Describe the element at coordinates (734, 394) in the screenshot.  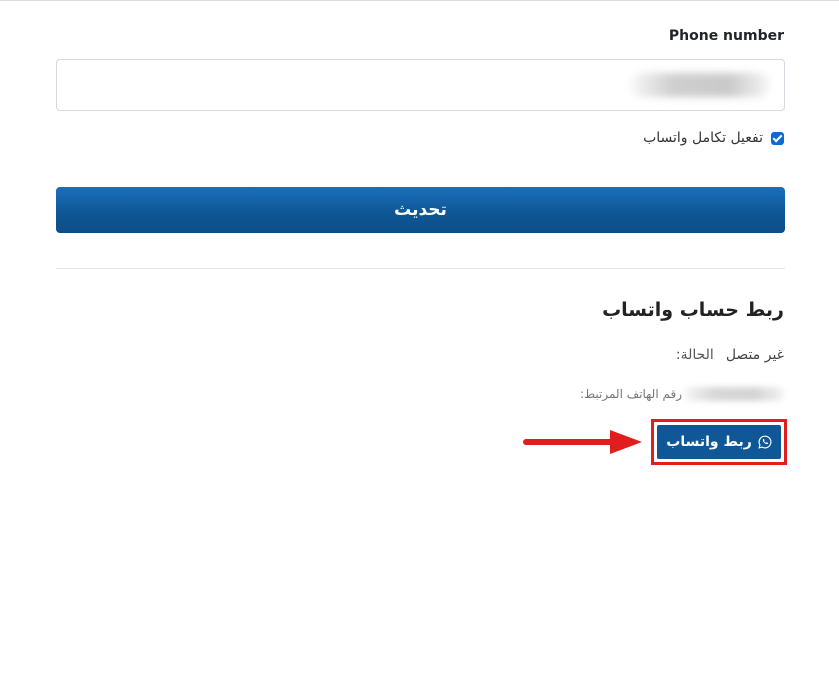
I see `blurred-linked-phone` at that location.